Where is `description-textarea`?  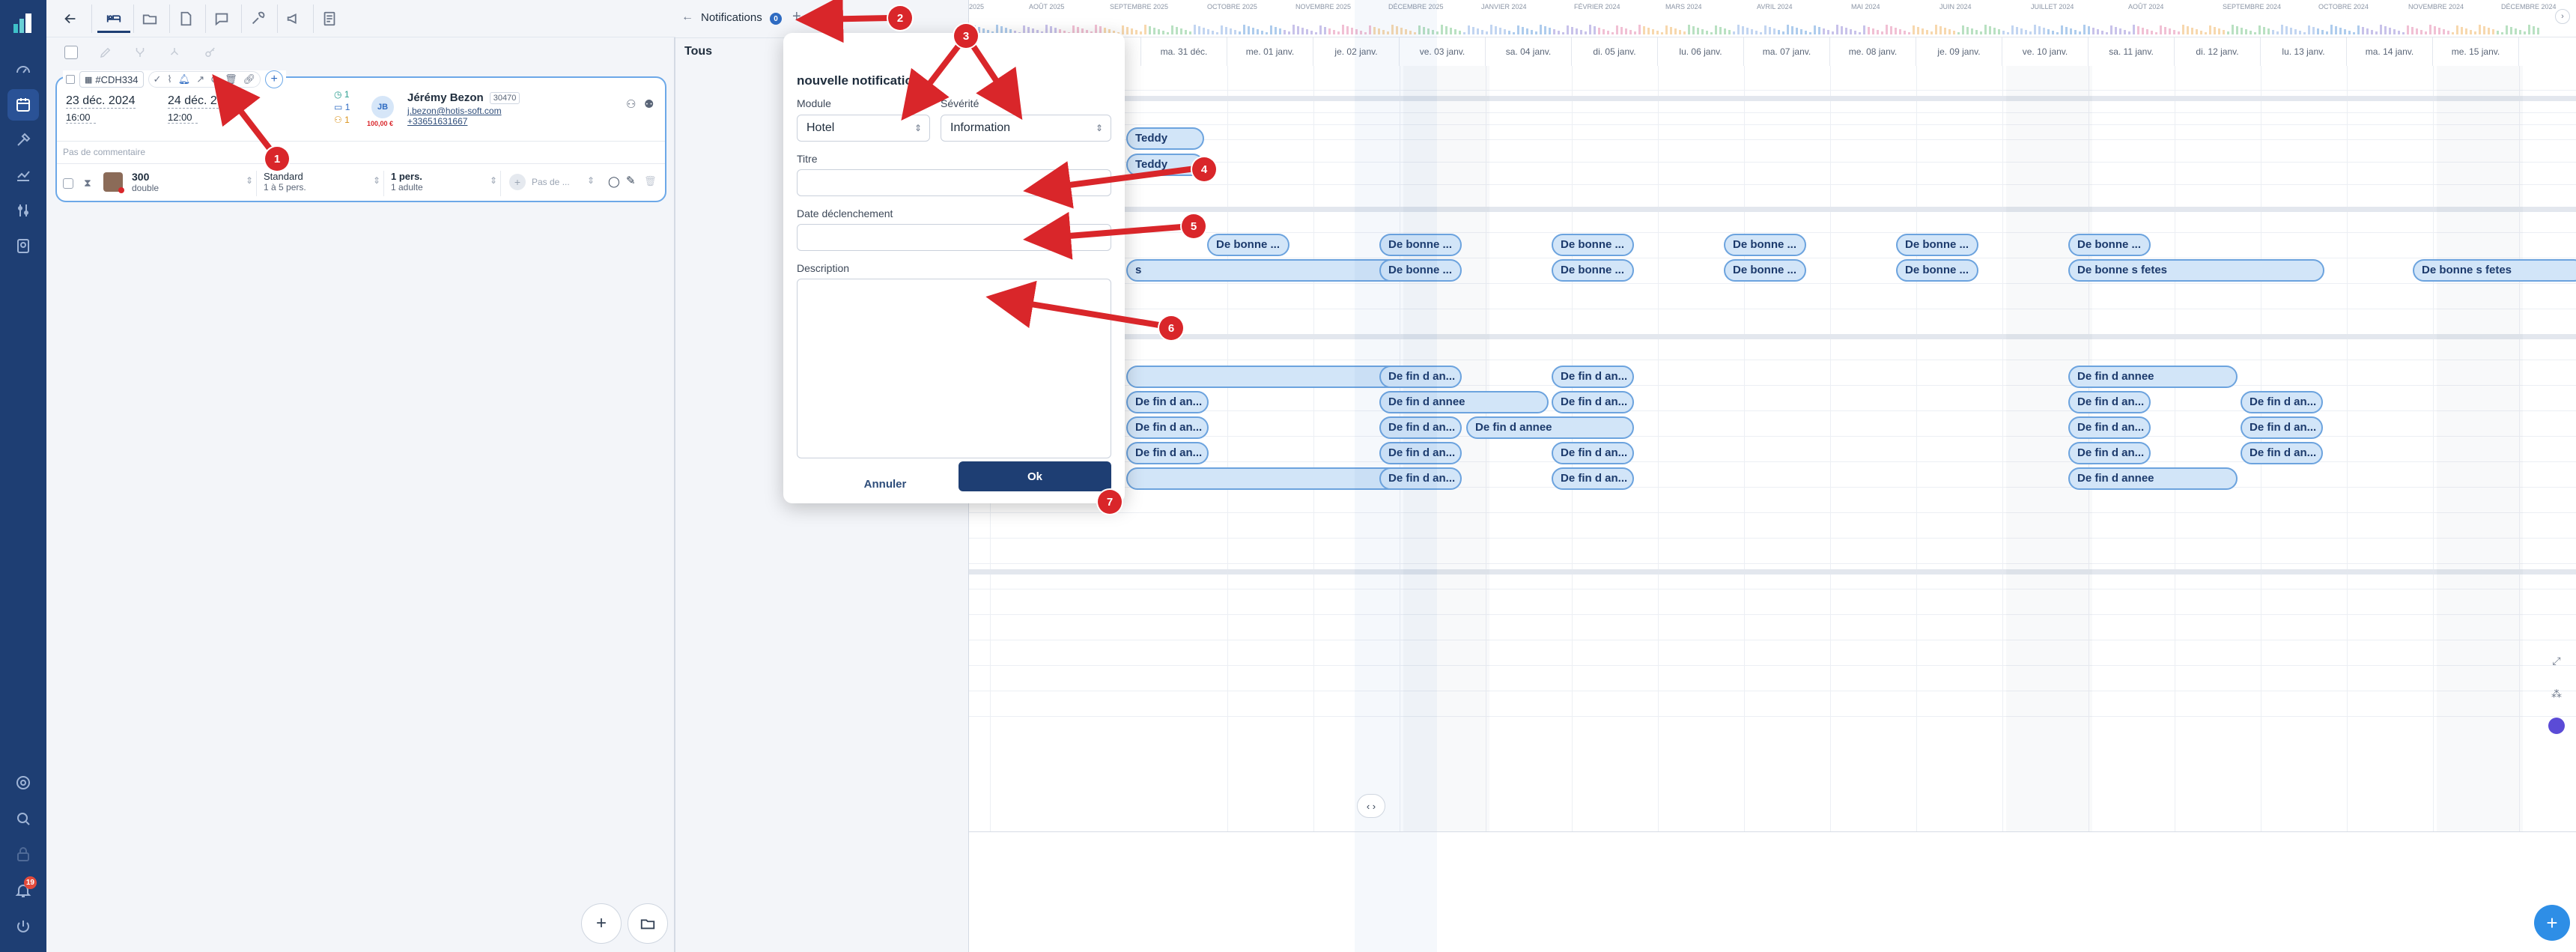 description-textarea is located at coordinates (954, 368).